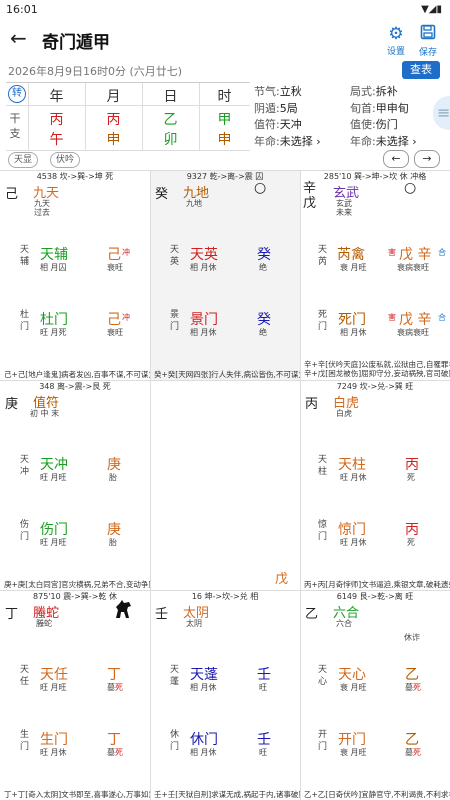  What do you see at coordinates (175, 676) in the screenshot?
I see `palace-star-vertical: 天蓬` at bounding box center [175, 676].